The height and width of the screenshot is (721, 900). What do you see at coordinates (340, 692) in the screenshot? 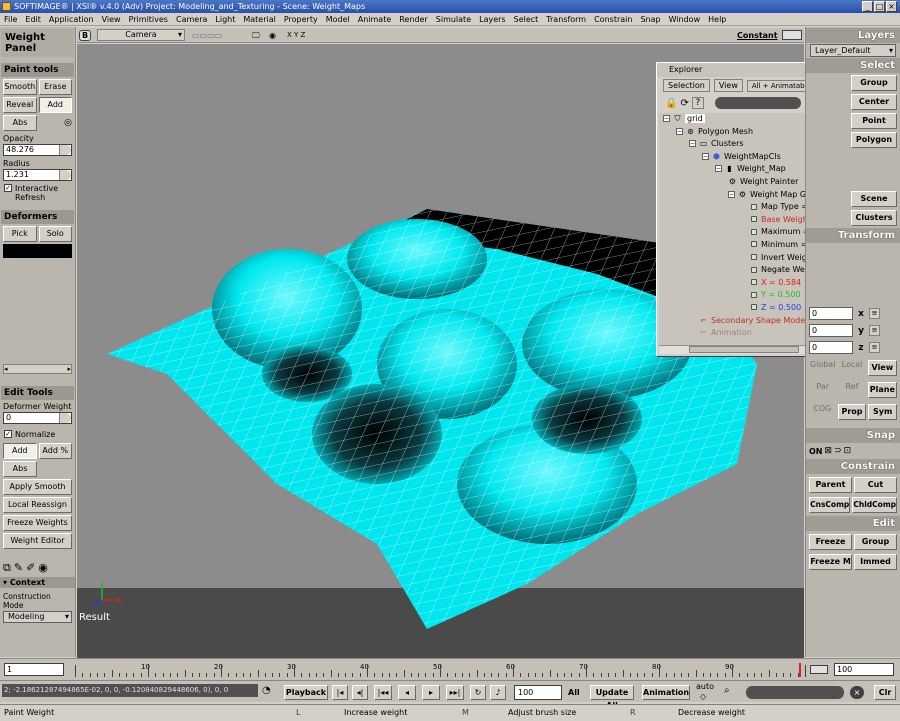
I see `first-frame-icon: |◂` at bounding box center [340, 692].